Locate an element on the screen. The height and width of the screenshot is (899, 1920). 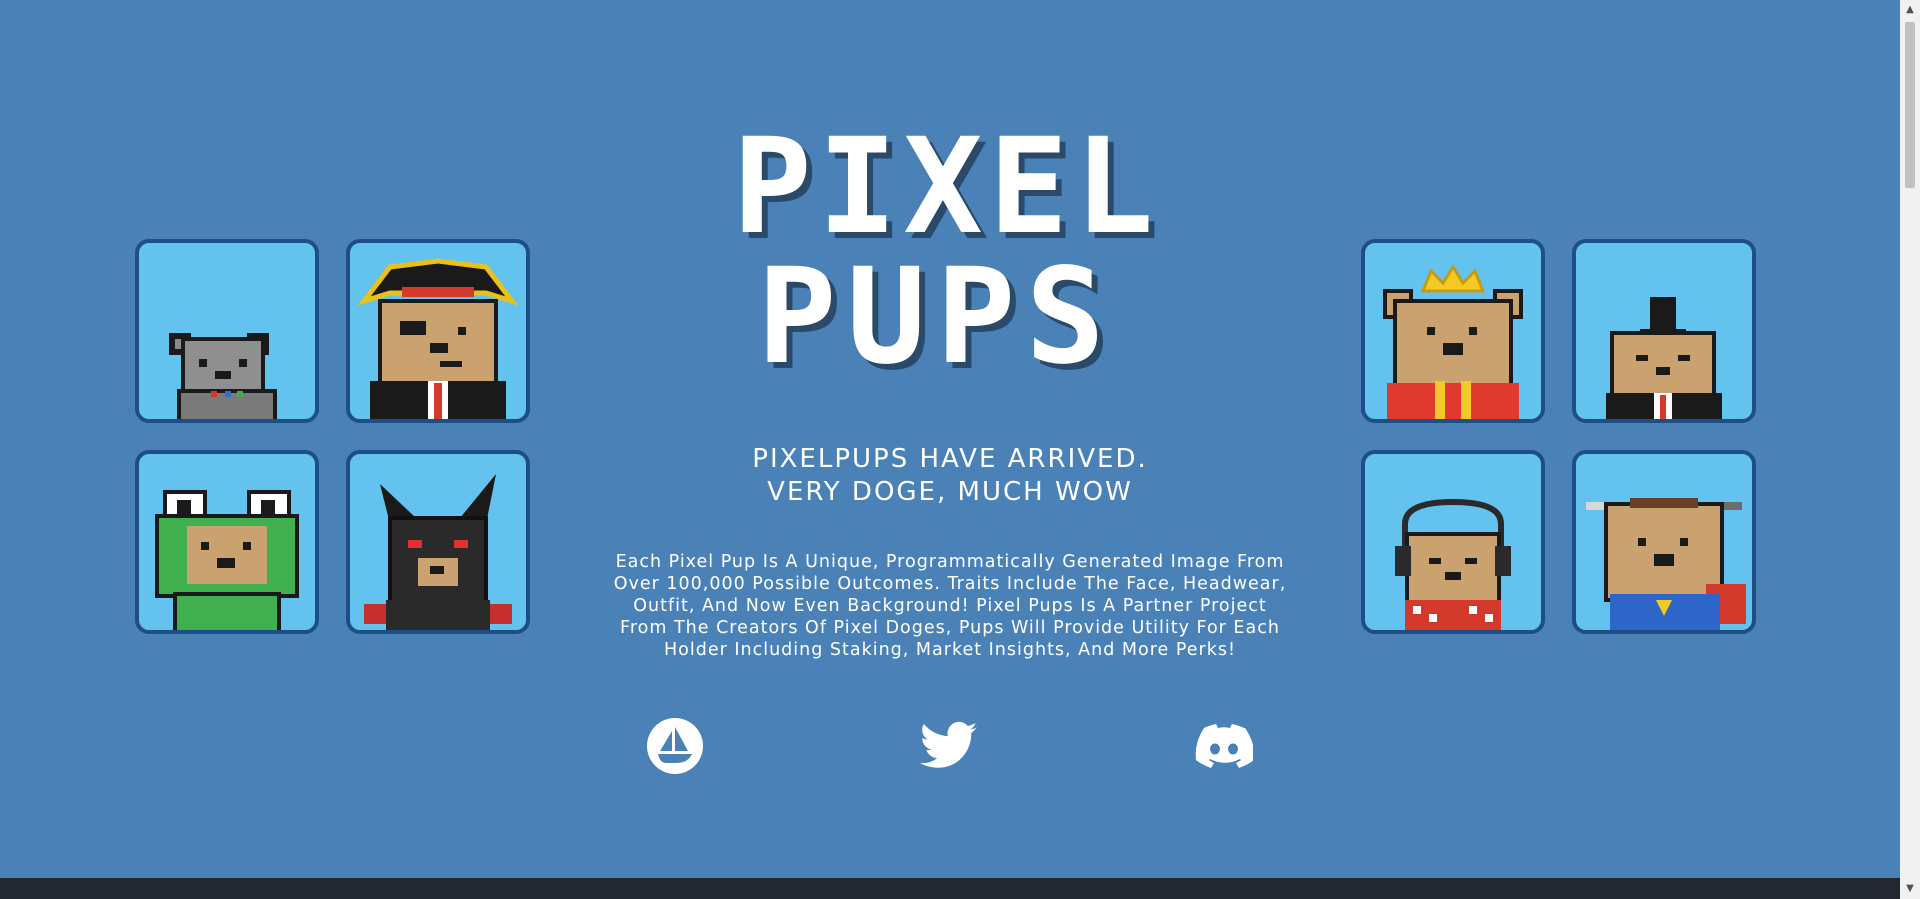
pup-card-super is located at coordinates (1664, 542).